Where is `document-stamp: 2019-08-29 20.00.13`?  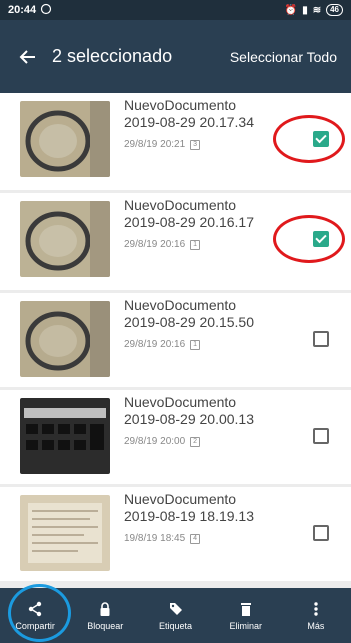 document-stamp: 2019-08-29 20.00.13 is located at coordinates (189, 419).